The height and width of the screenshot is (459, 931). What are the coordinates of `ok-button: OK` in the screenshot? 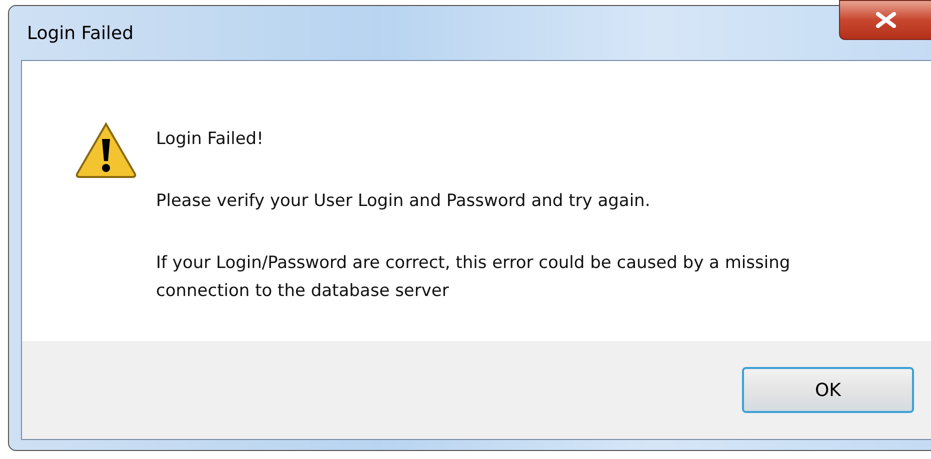 It's located at (828, 390).